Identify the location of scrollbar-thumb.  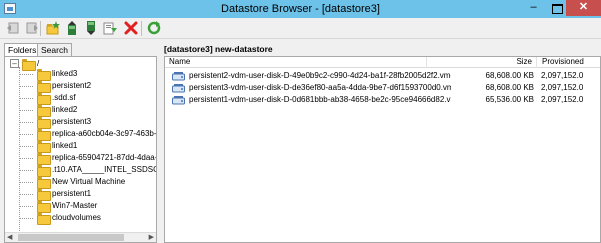
(71, 237).